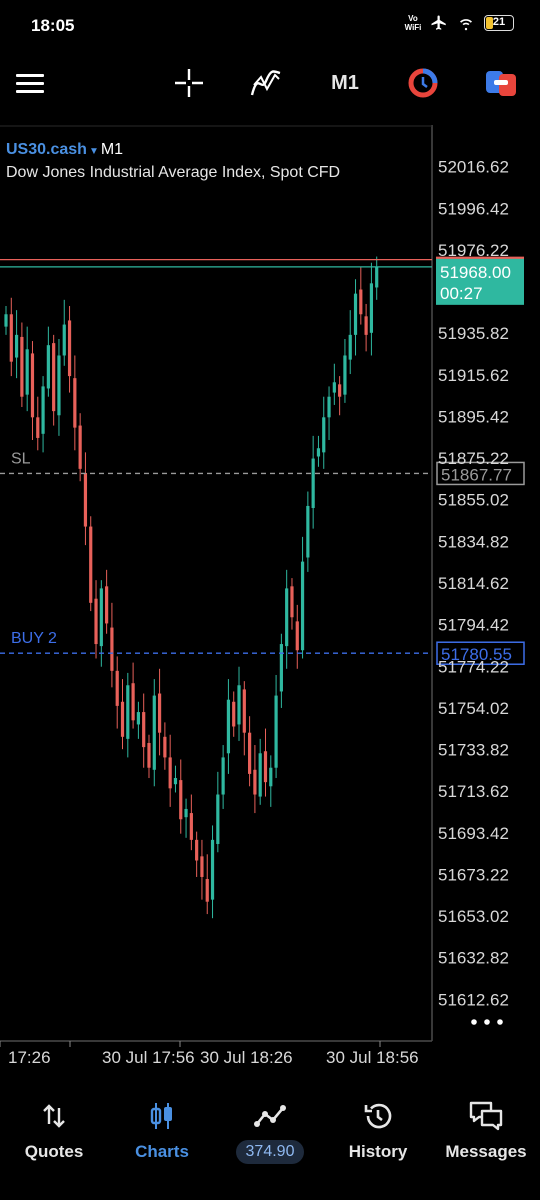 Image resolution: width=540 pixels, height=1200 pixels. Describe the element at coordinates (112, 149) in the screenshot. I see `symbol-timeframe: M1` at that location.